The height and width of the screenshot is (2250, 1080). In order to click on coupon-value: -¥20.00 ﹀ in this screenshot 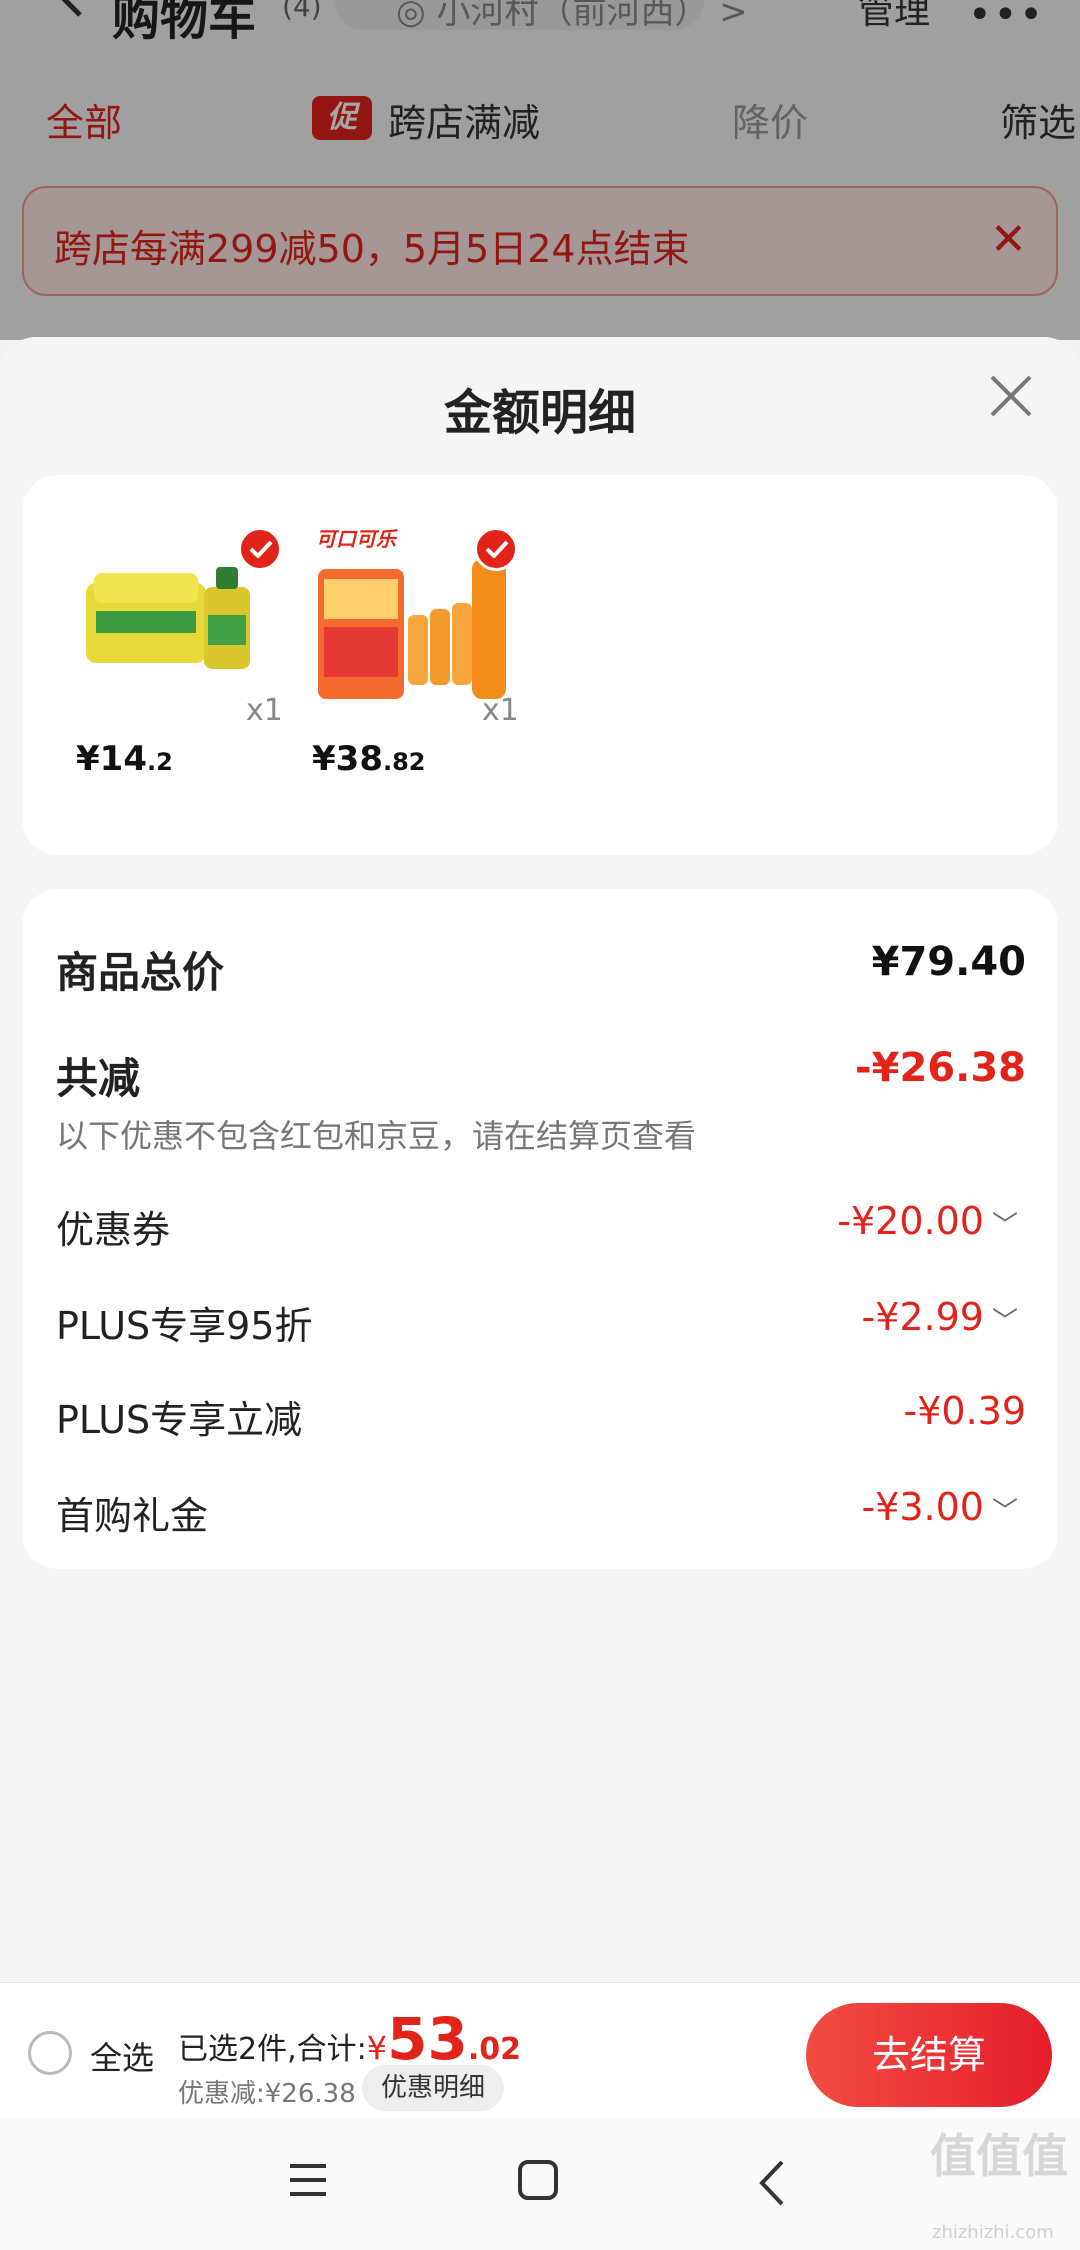, I will do `click(927, 1221)`.